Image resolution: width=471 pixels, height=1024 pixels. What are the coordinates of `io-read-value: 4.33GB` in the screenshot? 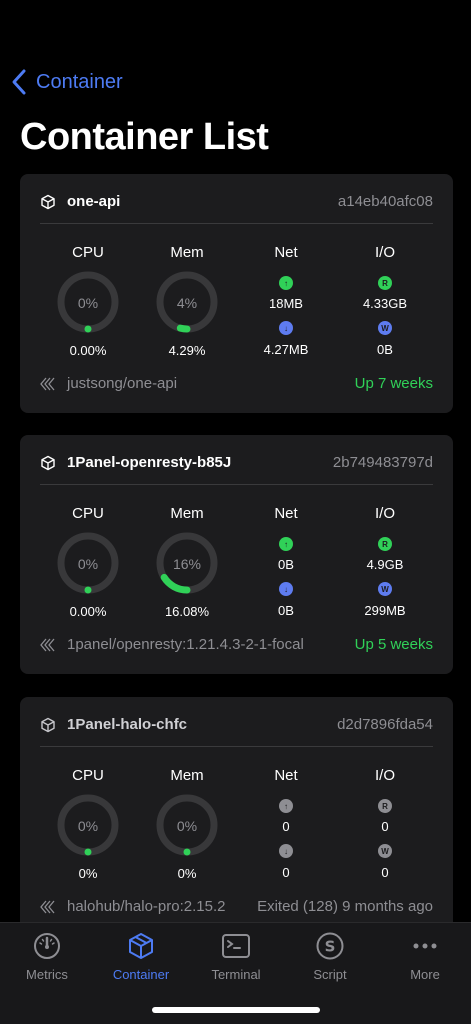 It's located at (385, 303).